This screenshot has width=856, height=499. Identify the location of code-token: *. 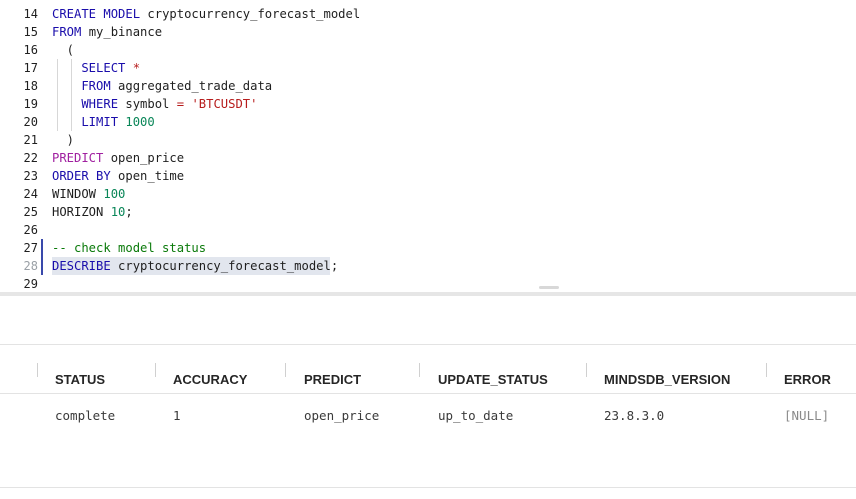
(136, 68).